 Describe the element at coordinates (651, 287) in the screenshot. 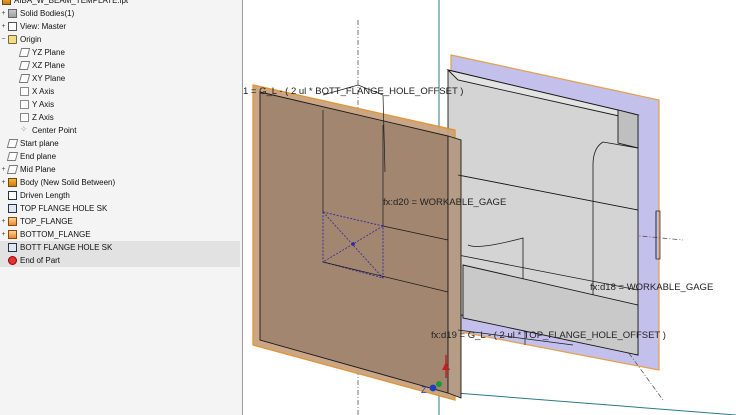

I see `dimension-d18: fx:d18 = WORKABLE_GAGE` at that location.